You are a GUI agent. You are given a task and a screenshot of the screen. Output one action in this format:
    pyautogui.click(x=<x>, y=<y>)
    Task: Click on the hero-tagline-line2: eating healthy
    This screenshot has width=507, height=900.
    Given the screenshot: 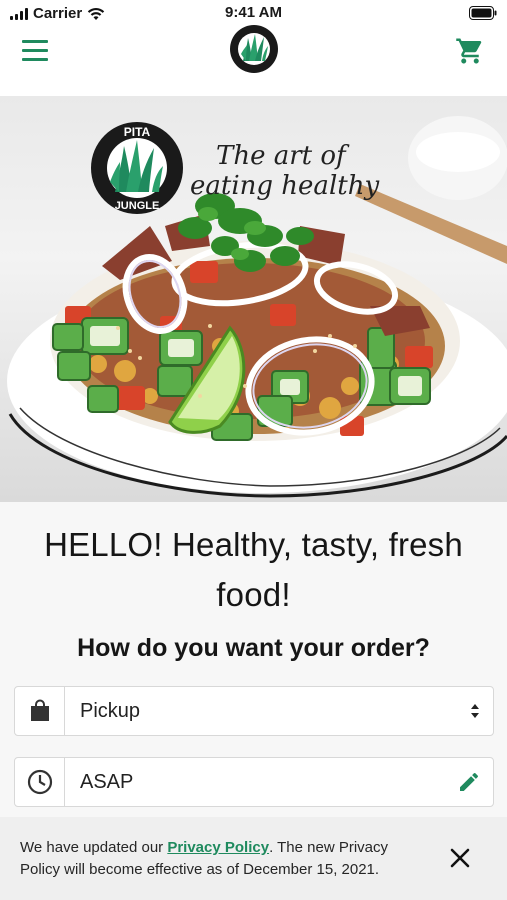 What is the action you would take?
    pyautogui.click(x=284, y=186)
    